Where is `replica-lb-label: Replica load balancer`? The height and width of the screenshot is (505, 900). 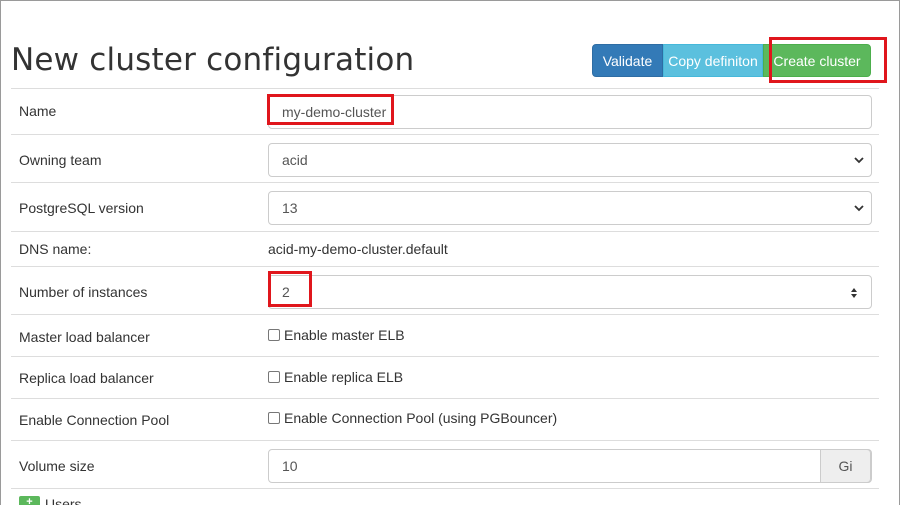 replica-lb-label: Replica load balancer is located at coordinates (86, 378).